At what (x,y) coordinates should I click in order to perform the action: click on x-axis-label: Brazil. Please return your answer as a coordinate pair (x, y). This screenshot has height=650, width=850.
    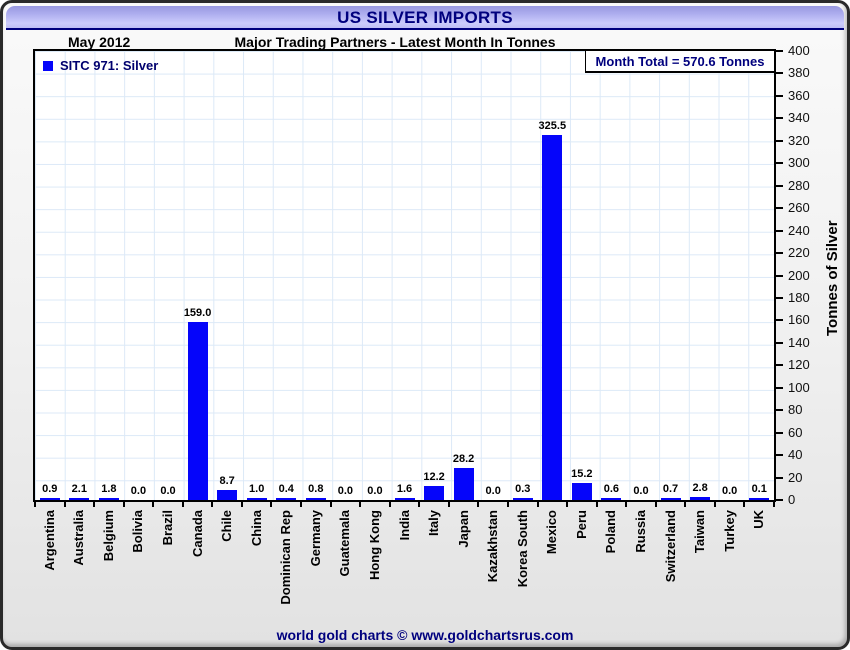
    Looking at the image, I should click on (168, 528).